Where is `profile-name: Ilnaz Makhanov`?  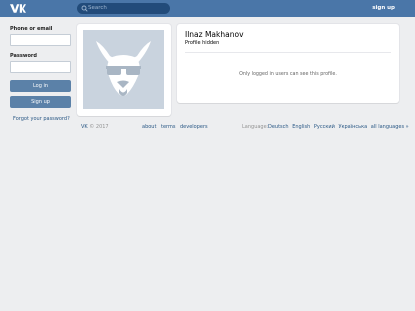 profile-name: Ilnaz Makhanov is located at coordinates (214, 34).